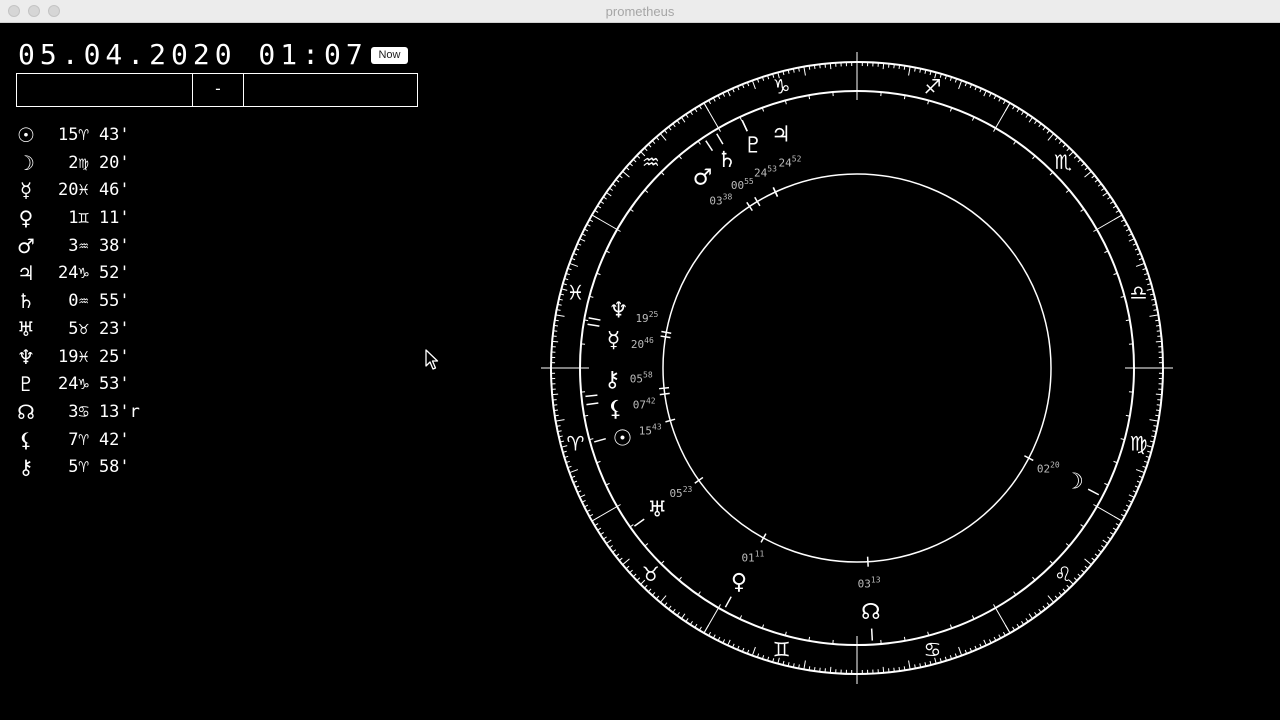  Describe the element at coordinates (642, 343) in the screenshot. I see `mercury-degree-label: 2046` at that location.